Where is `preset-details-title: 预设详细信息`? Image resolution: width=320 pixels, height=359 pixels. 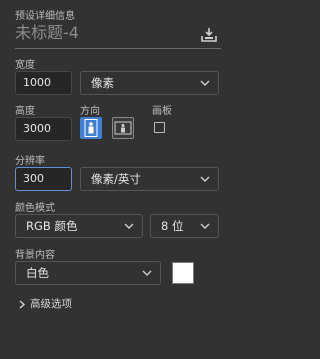 preset-details-title: 预设详细信息 is located at coordinates (45, 16).